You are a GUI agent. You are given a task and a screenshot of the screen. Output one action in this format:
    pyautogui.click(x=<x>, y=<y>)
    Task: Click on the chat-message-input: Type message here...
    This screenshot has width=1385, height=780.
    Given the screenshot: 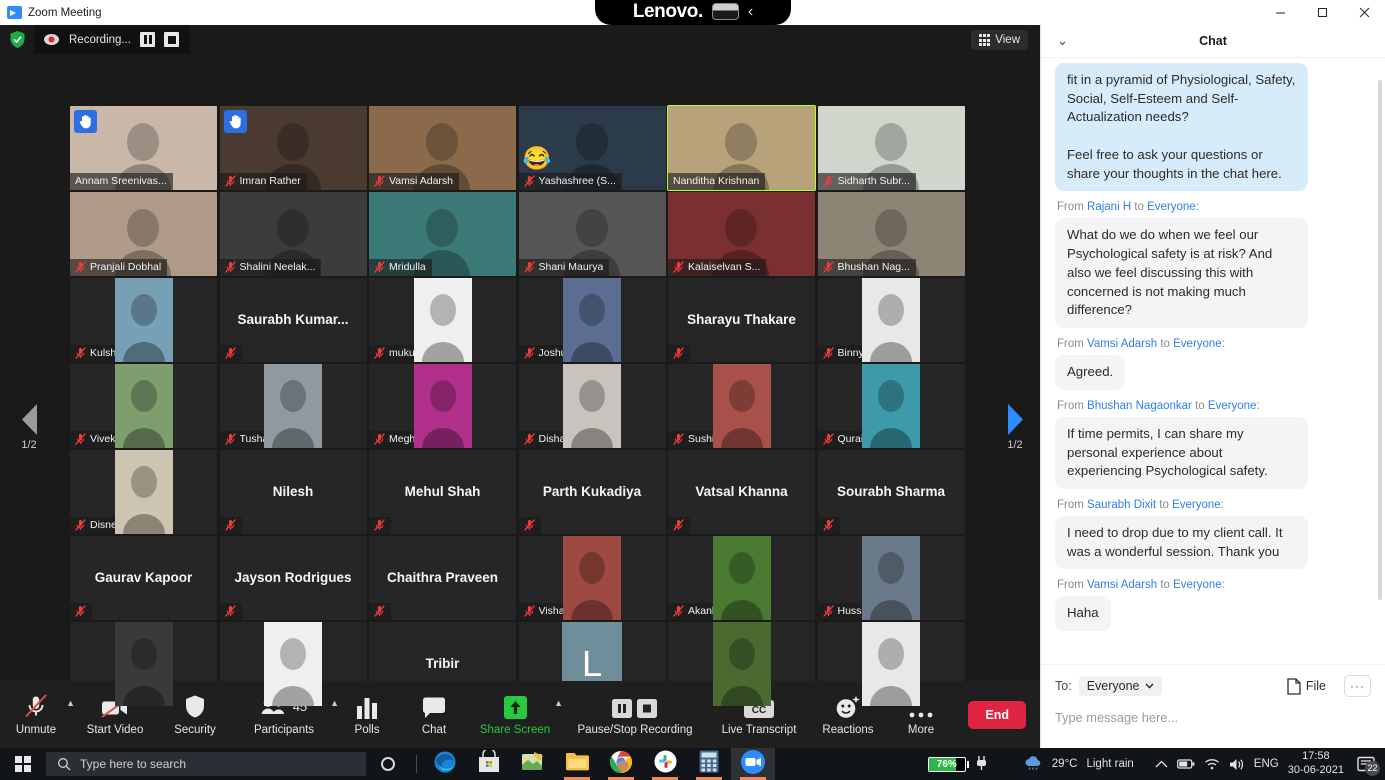 What is the action you would take?
    pyautogui.click(x=1213, y=717)
    